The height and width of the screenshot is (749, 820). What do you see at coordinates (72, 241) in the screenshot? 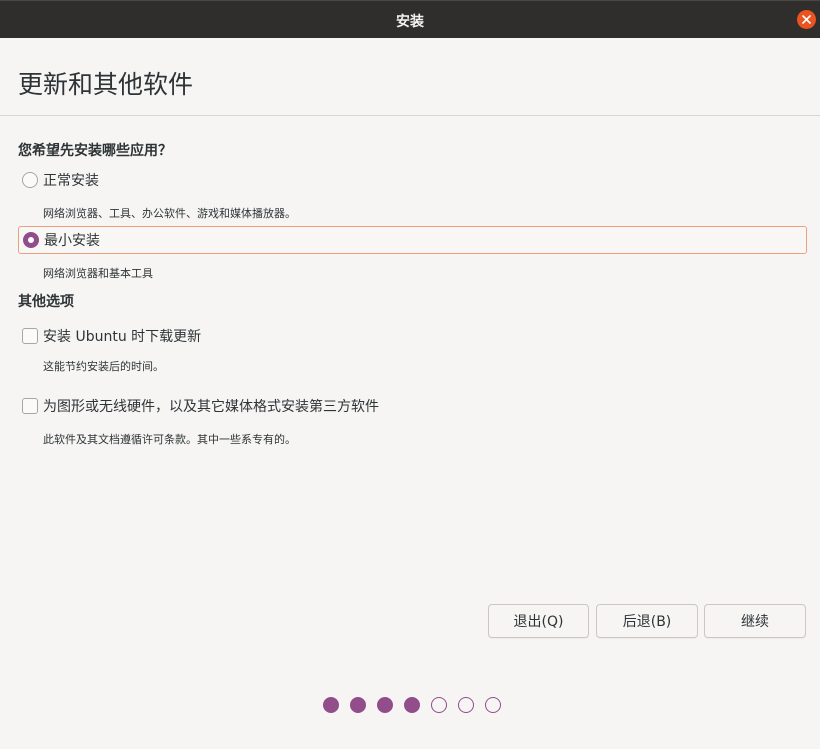
I see `minimal-install-label: 最小安装` at bounding box center [72, 241].